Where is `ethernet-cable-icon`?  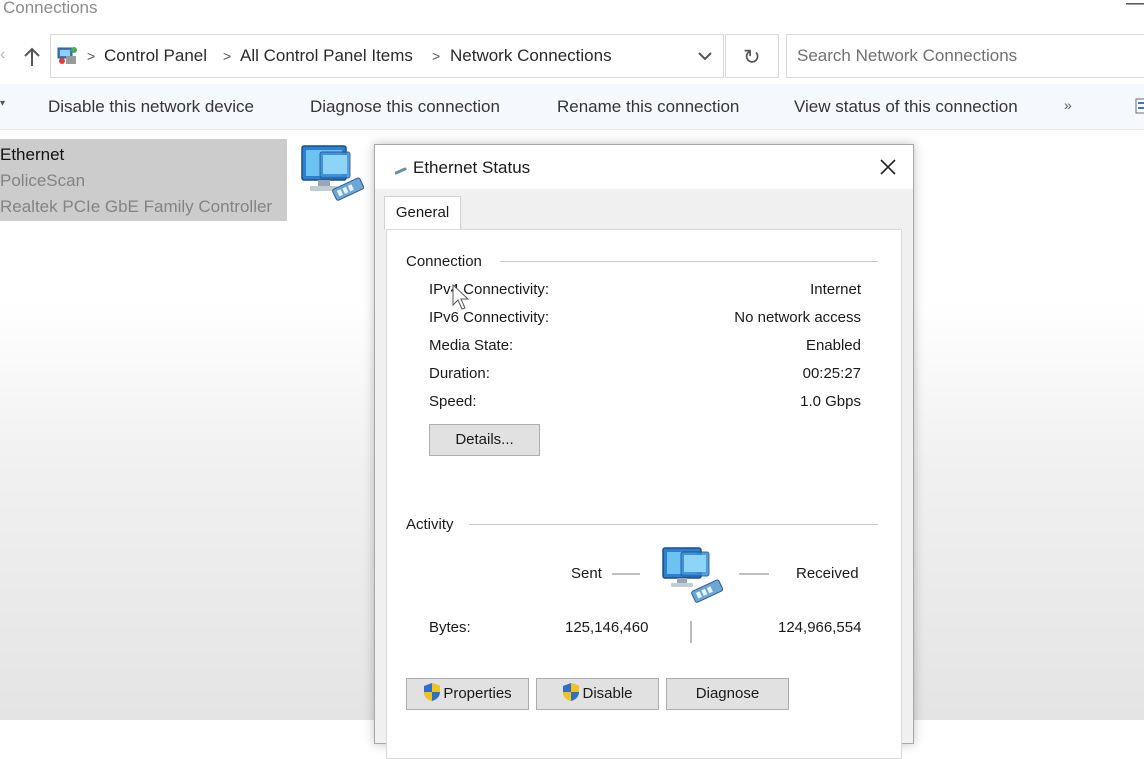
ethernet-cable-icon is located at coordinates (401, 171).